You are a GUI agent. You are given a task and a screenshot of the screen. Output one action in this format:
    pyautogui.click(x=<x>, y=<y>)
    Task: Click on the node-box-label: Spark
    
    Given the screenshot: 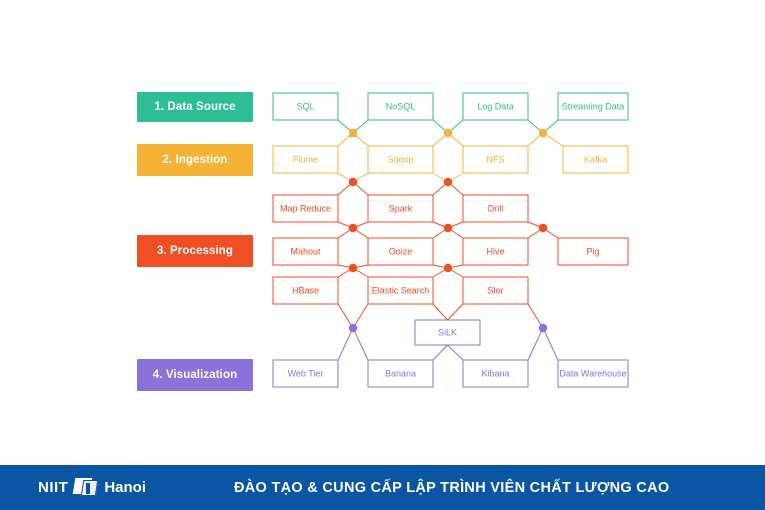 What is the action you would take?
    pyautogui.click(x=401, y=208)
    